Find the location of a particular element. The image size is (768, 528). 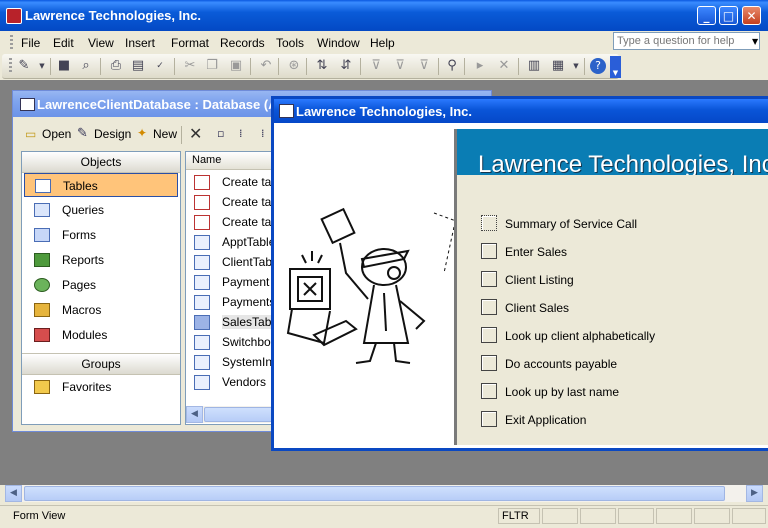

spelling-icon: ✓ is located at coordinates (160, 66).